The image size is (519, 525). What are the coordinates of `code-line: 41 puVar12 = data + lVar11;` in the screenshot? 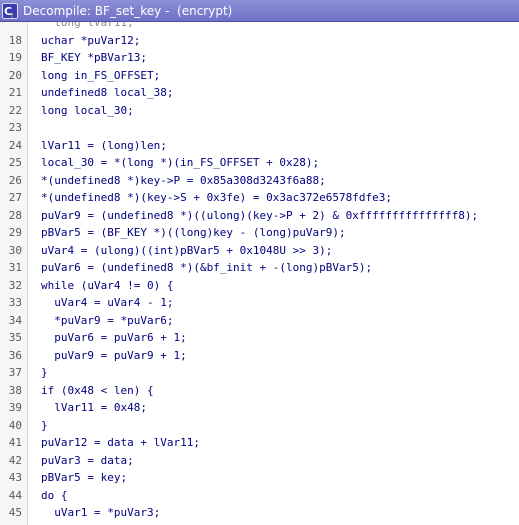 It's located at (259, 442).